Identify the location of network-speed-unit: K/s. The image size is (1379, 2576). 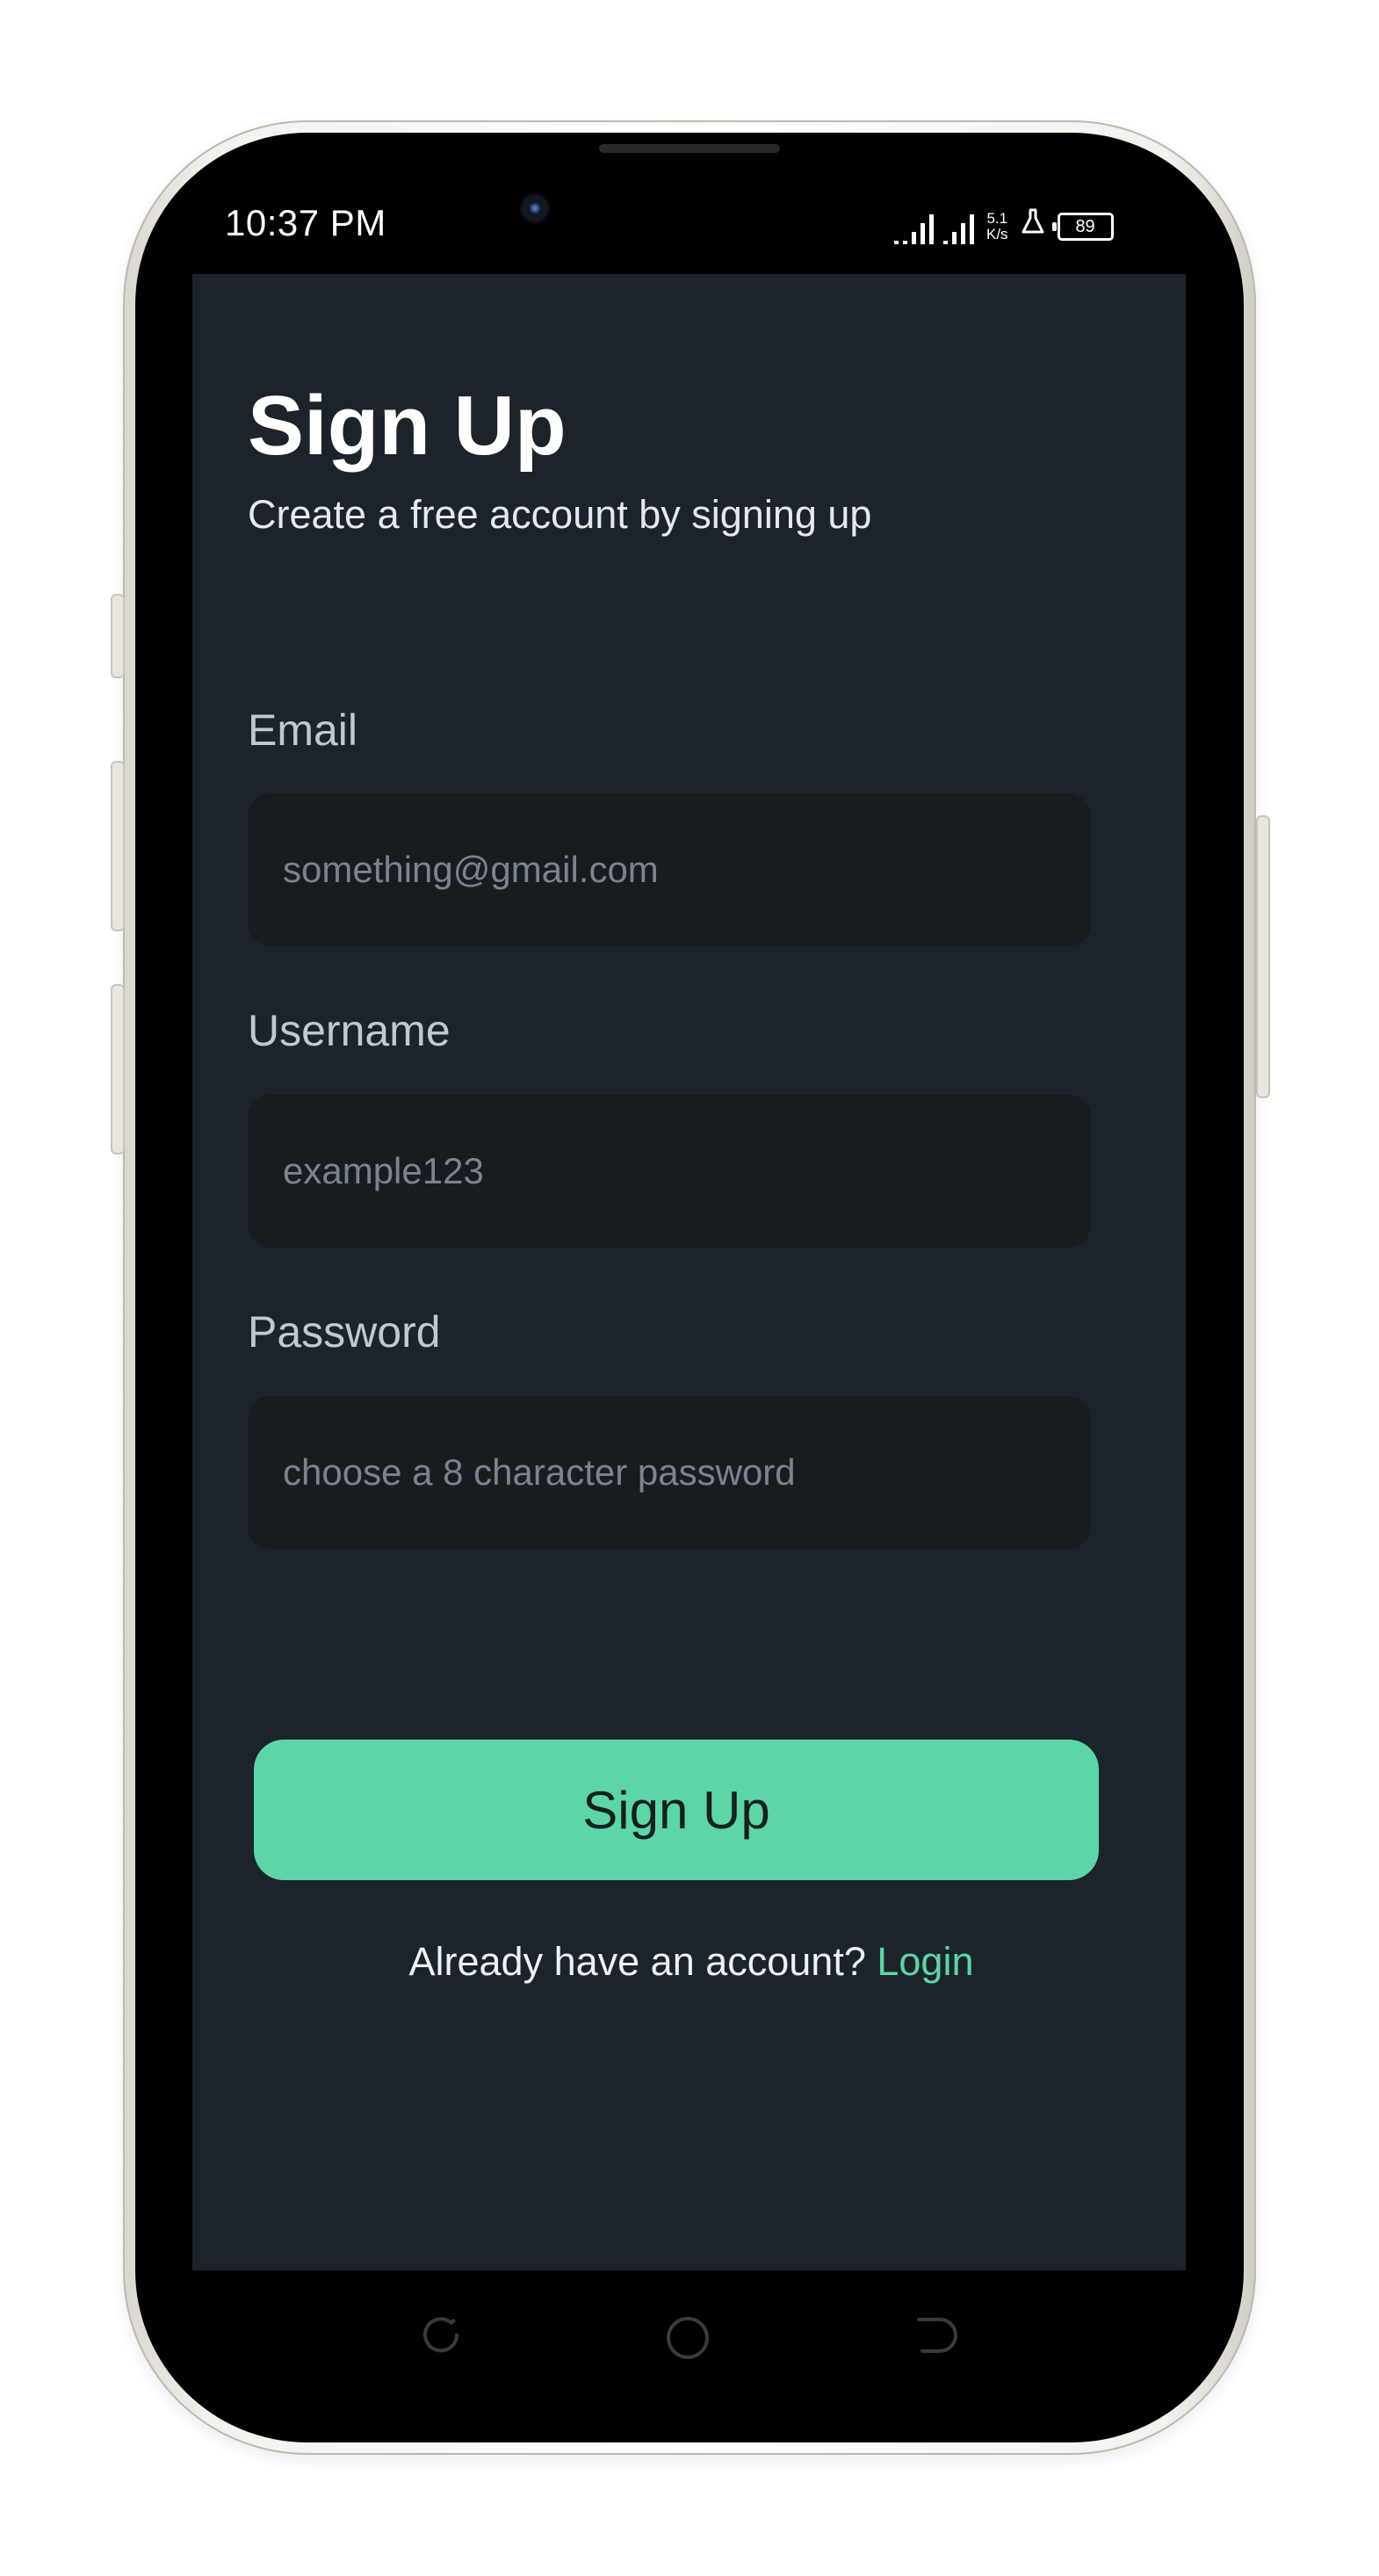
(997, 234).